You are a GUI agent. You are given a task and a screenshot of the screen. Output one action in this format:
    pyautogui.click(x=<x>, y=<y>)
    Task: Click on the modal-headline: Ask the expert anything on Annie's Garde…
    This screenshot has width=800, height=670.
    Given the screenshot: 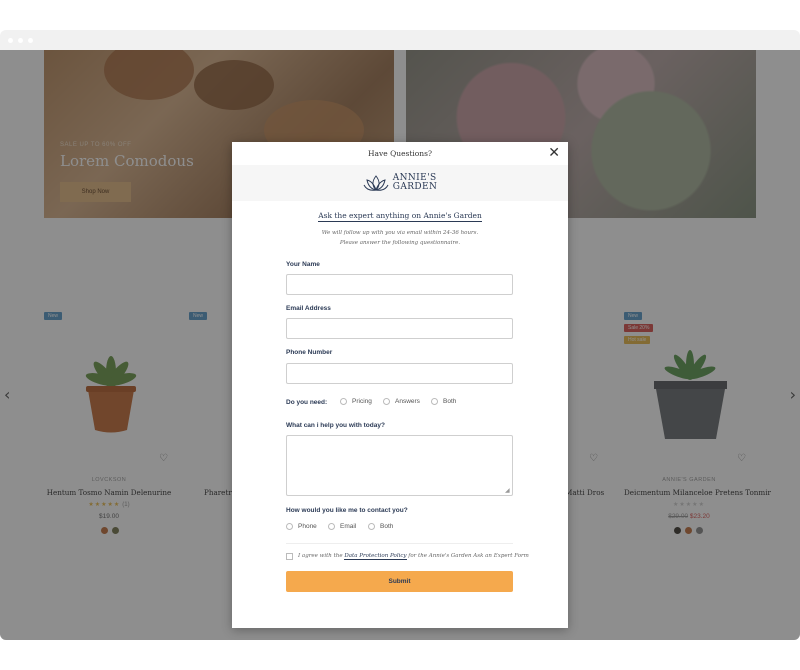 What is the action you would take?
    pyautogui.click(x=400, y=216)
    